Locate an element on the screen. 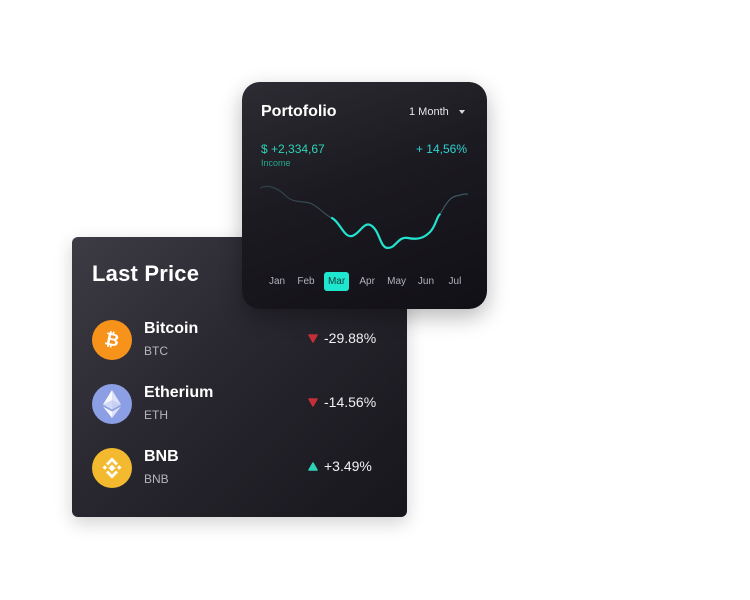 This screenshot has height=600, width=750. month-jul: Jul is located at coordinates (455, 281).